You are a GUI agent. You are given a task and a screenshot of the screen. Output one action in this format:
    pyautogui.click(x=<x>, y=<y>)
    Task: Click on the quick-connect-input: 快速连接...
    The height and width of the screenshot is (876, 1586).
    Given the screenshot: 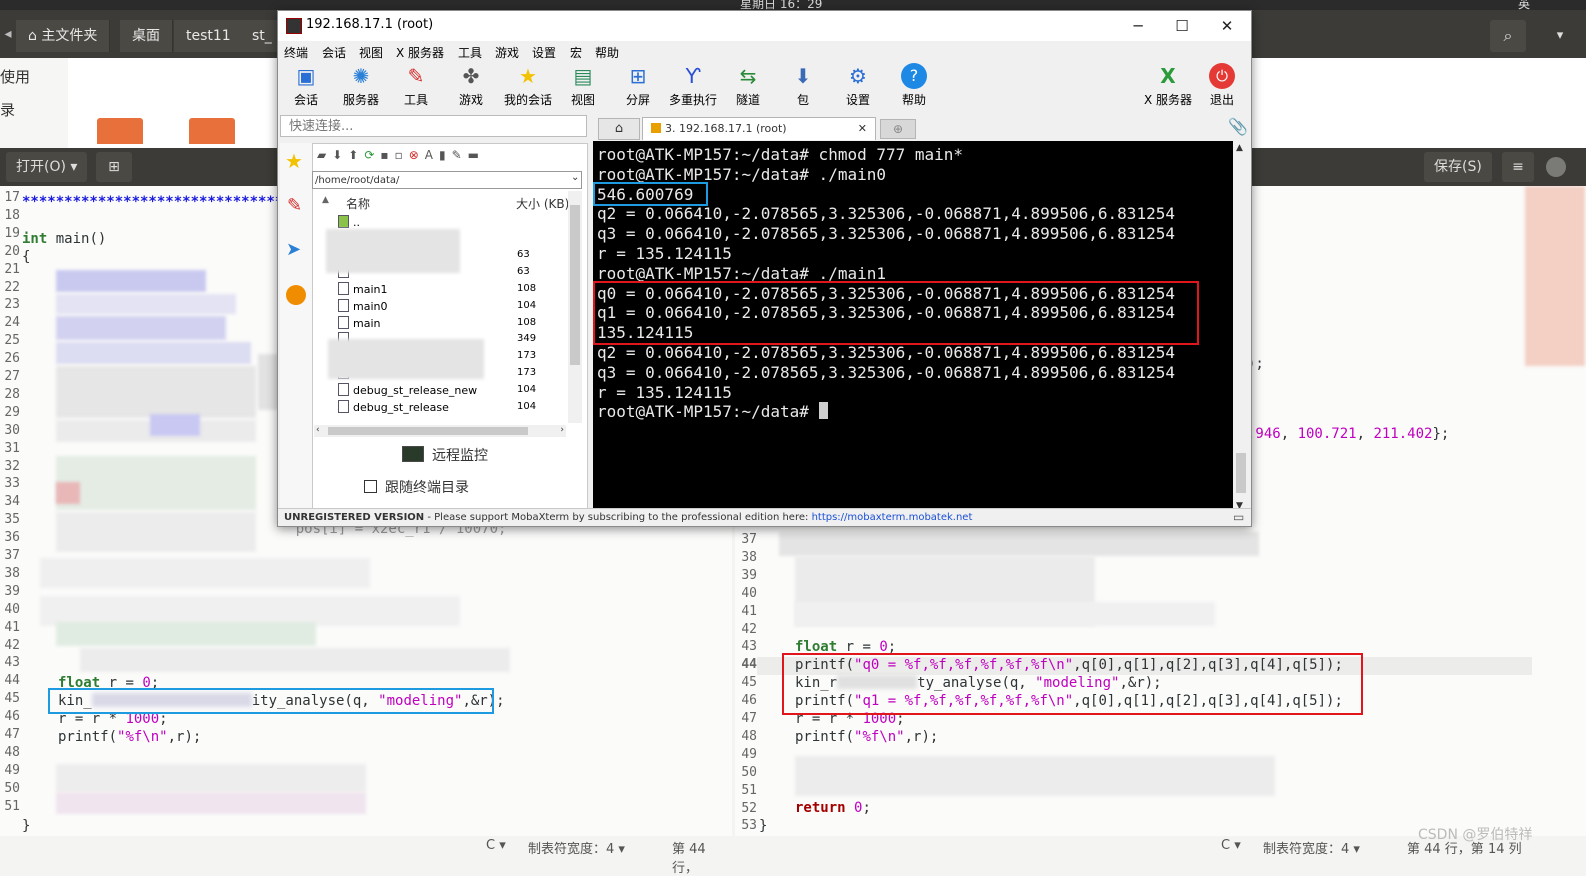 What is the action you would take?
    pyautogui.click(x=433, y=126)
    